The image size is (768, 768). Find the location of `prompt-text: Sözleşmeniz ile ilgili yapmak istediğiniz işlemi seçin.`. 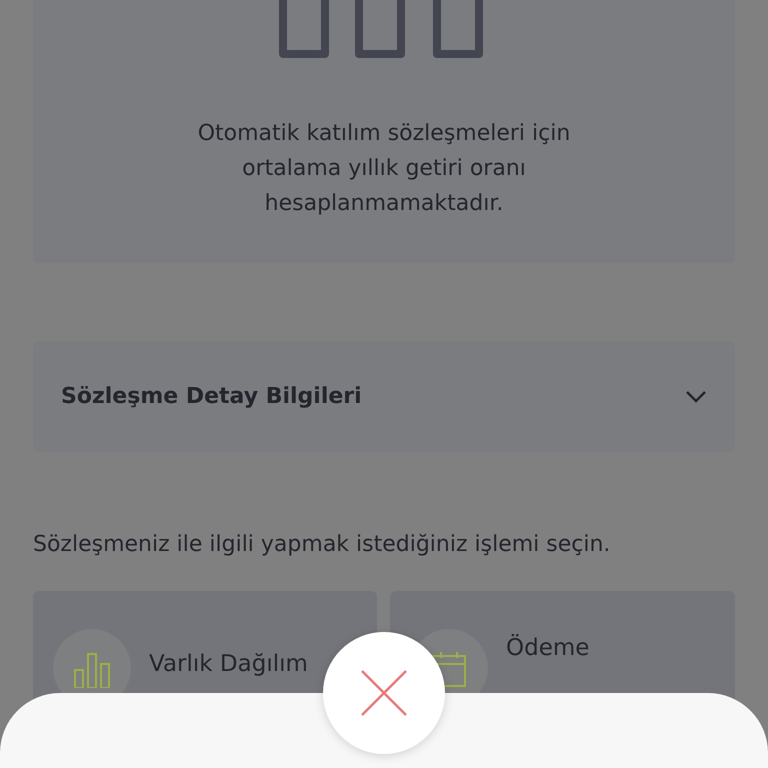

prompt-text: Sözleşmeniz ile ilgili yapmak istediğiniz işlemi seçin. is located at coordinates (322, 544).